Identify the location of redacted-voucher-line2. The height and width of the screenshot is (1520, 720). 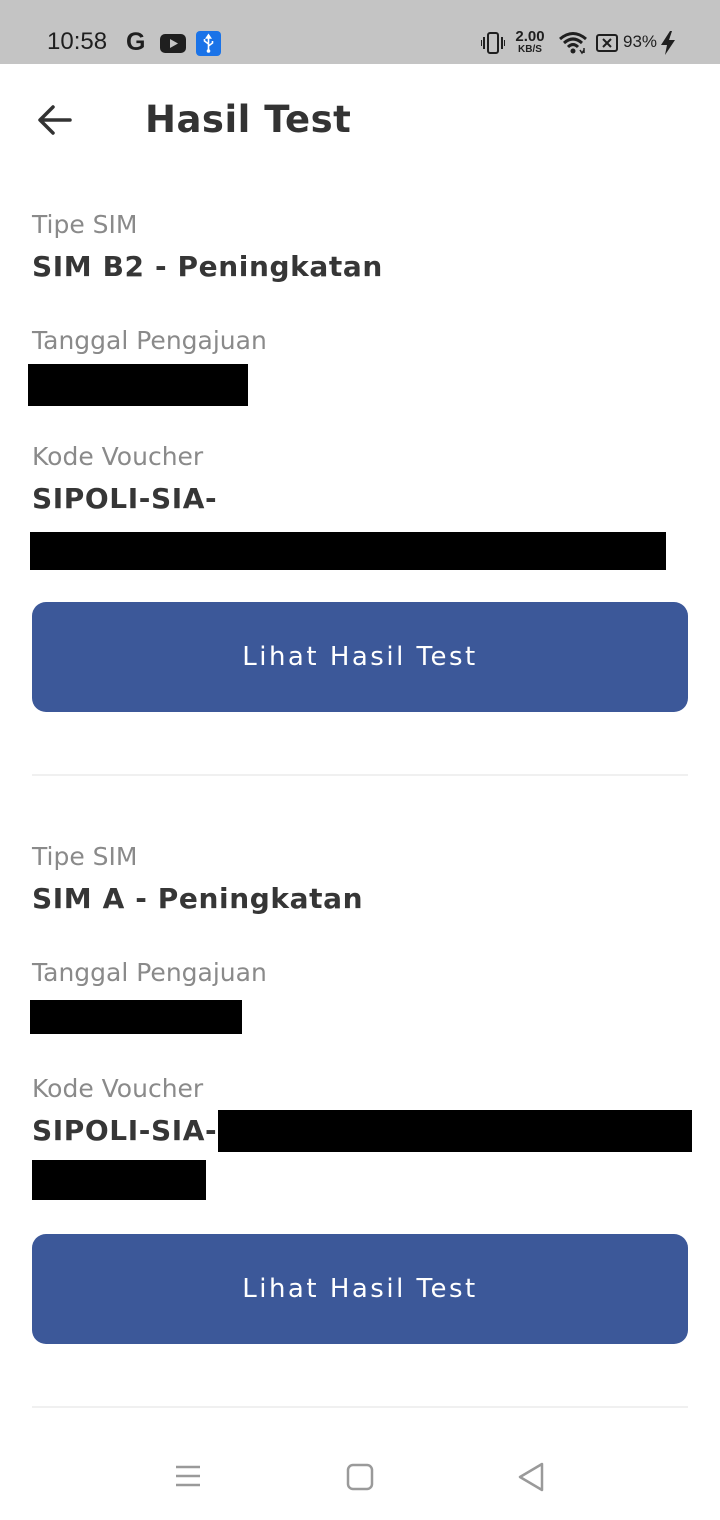
(119, 1180).